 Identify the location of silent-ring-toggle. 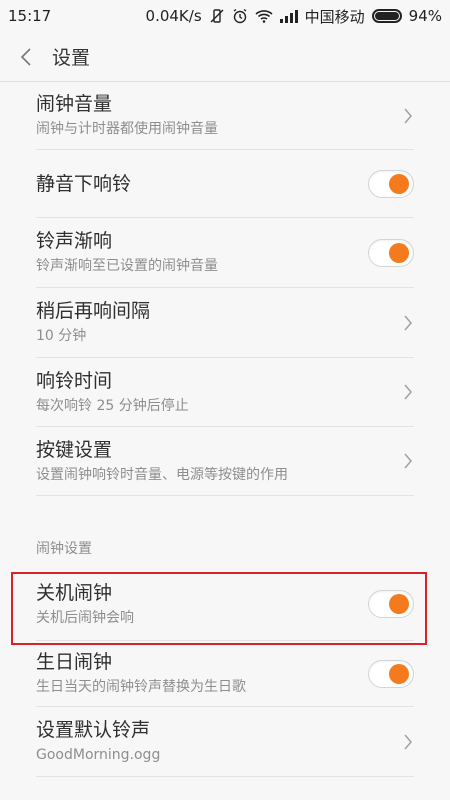
(391, 183).